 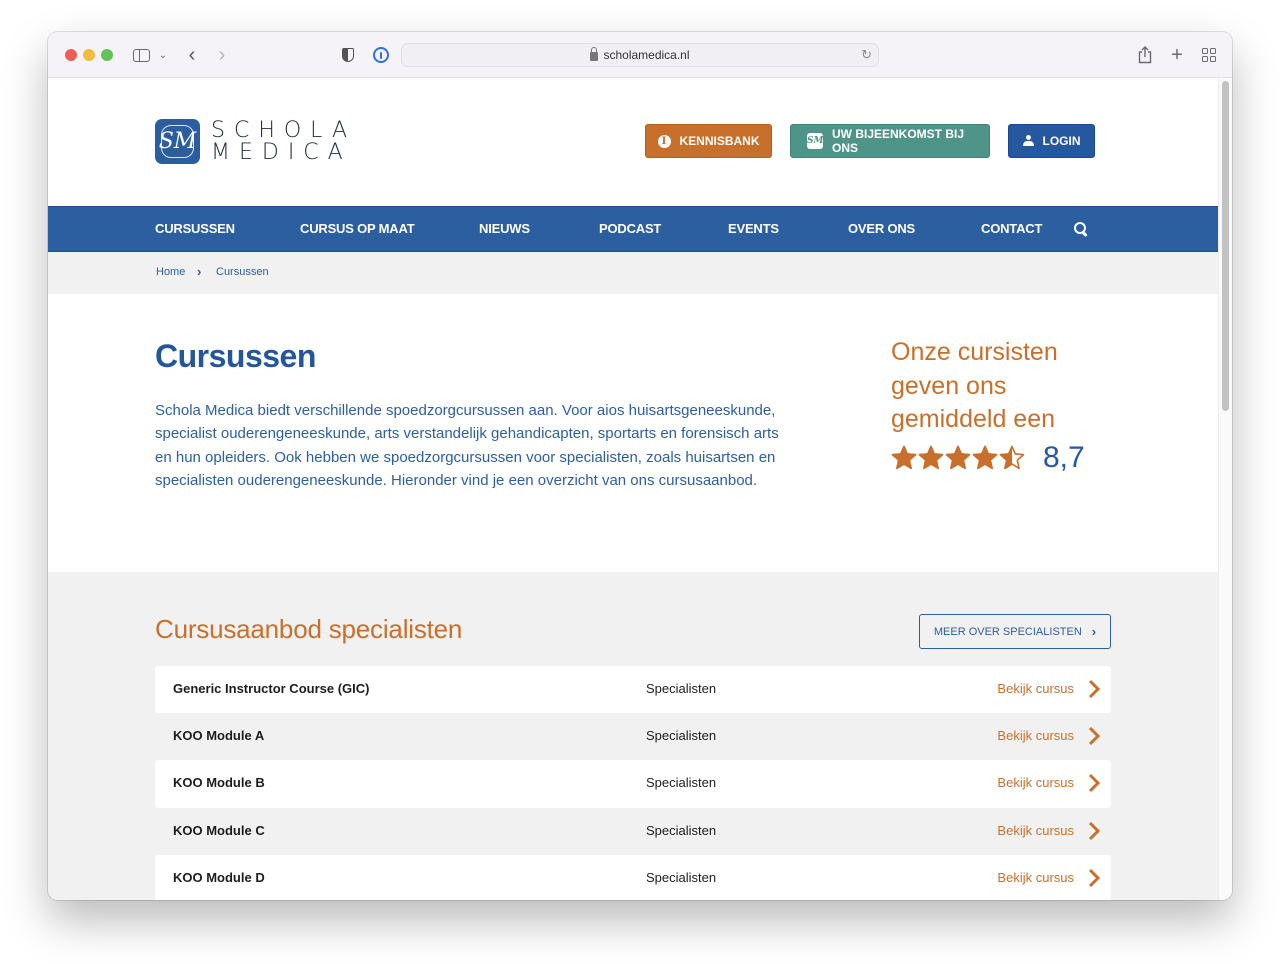 I want to click on new-tab-icon: +, so click(x=1177, y=55).